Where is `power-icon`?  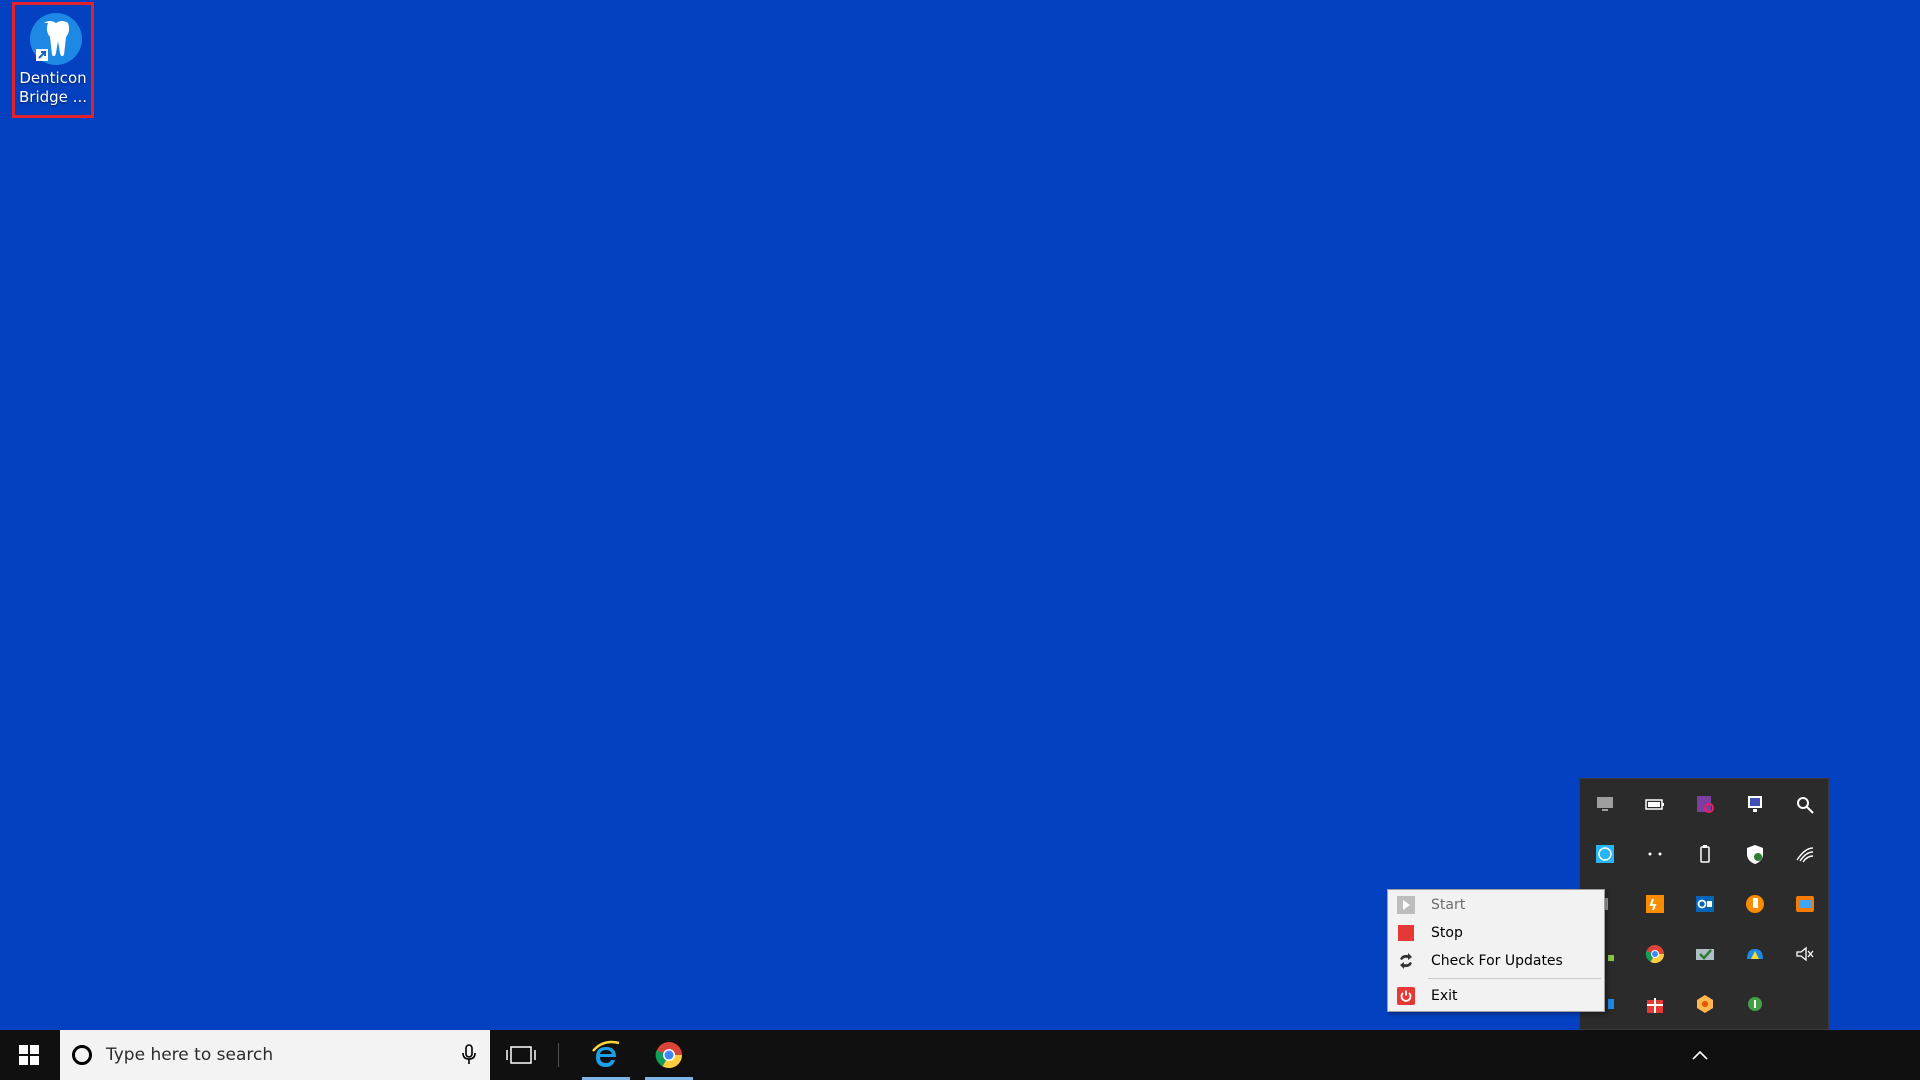
power-icon is located at coordinates (1406, 996).